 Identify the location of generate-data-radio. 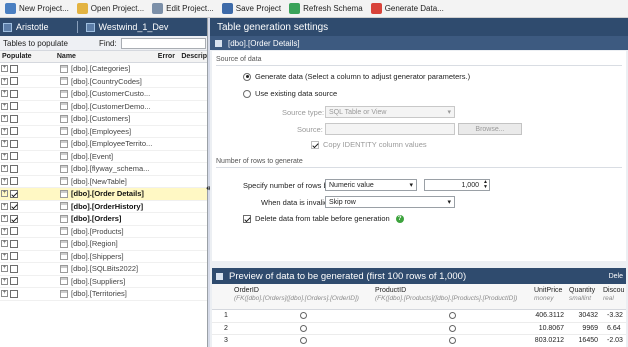
(247, 76).